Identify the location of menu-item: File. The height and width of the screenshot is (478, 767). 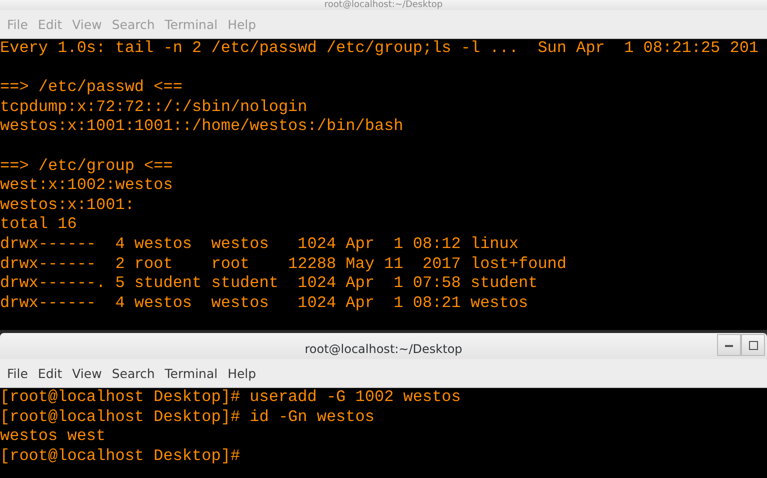
(17, 373).